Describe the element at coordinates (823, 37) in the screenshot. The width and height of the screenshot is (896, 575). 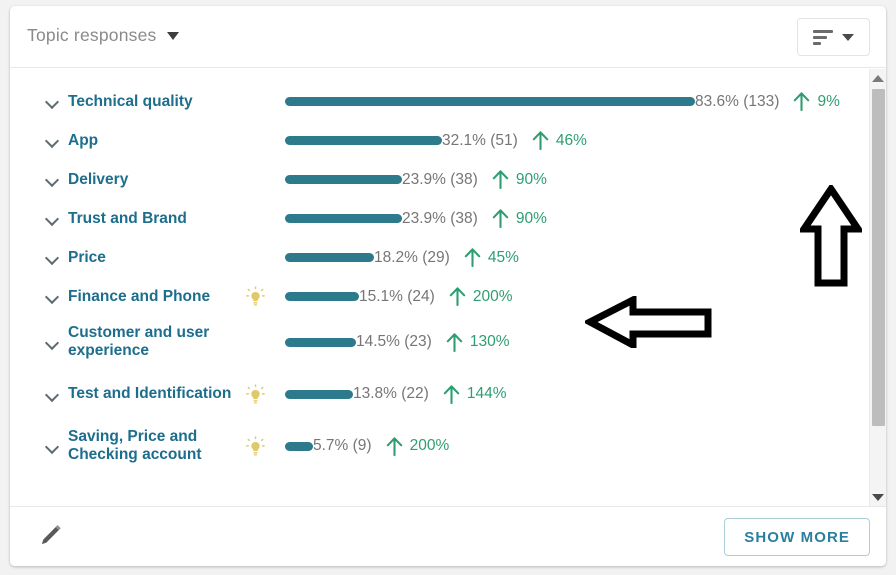
I see `sort-lines-icon` at that location.